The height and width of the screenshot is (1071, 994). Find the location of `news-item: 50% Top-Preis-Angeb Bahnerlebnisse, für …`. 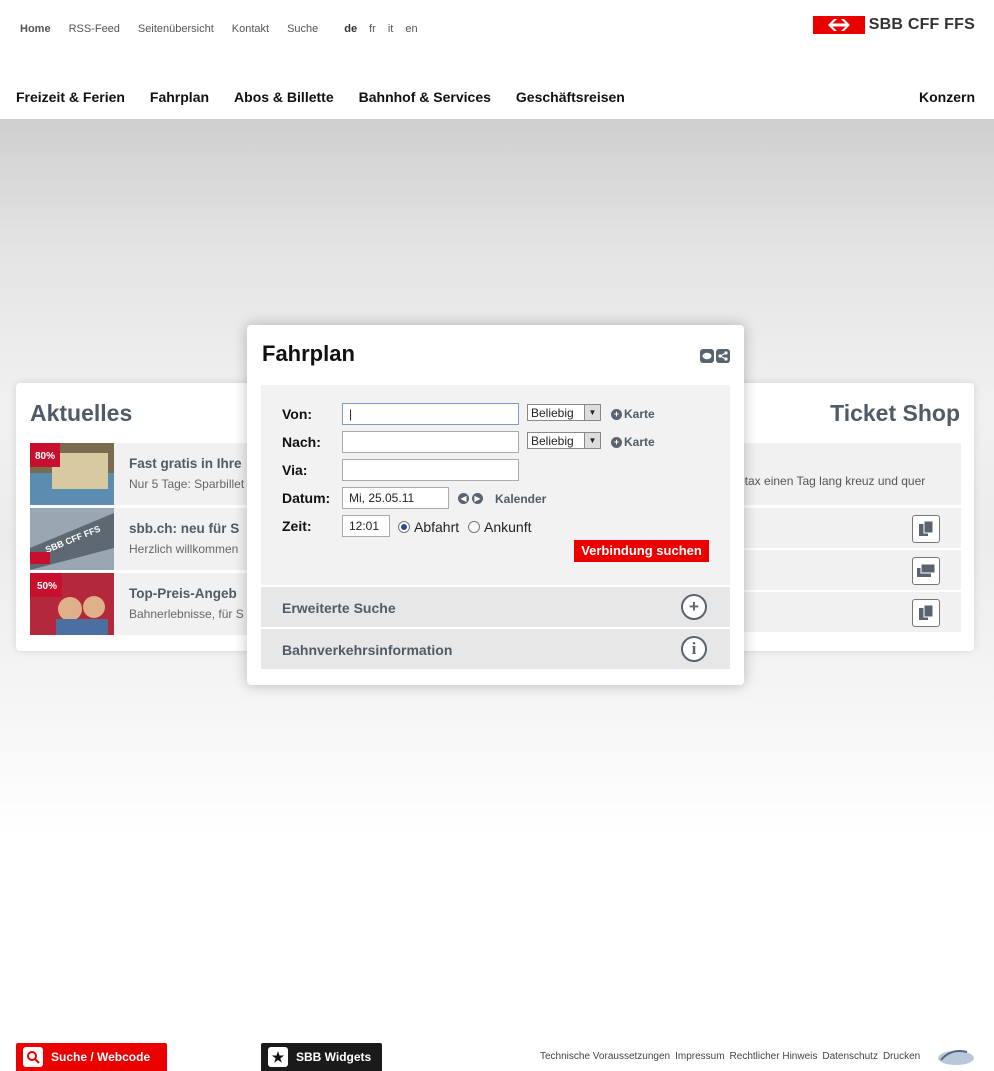

news-item: 50% Top-Preis-Angeb Bahnerlebnisse, für … is located at coordinates (148, 604).